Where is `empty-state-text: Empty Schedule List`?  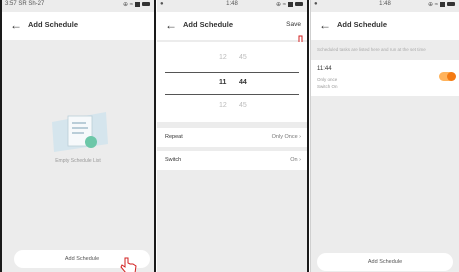 empty-state-text: Empty Schedule List is located at coordinates (78, 161).